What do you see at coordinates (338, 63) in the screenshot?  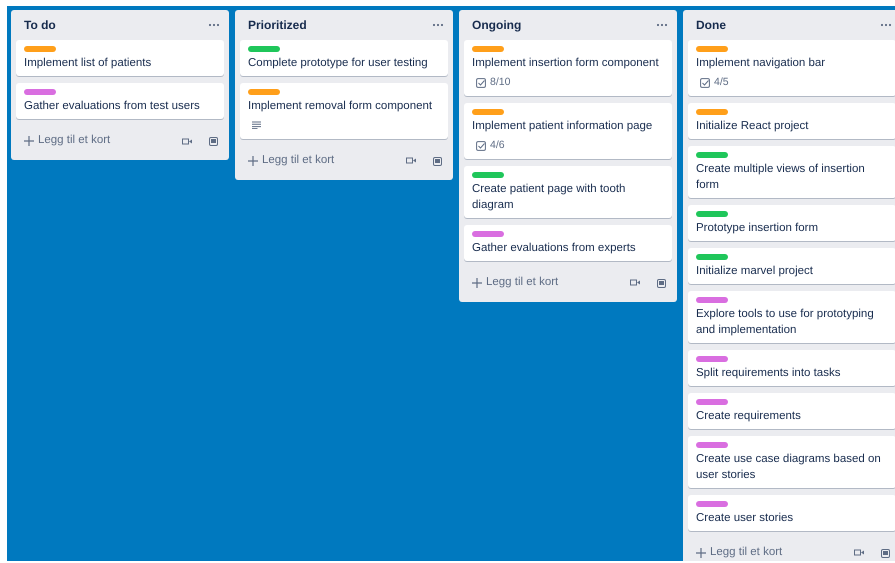 I see `card-title: Complete prototype for user testing` at bounding box center [338, 63].